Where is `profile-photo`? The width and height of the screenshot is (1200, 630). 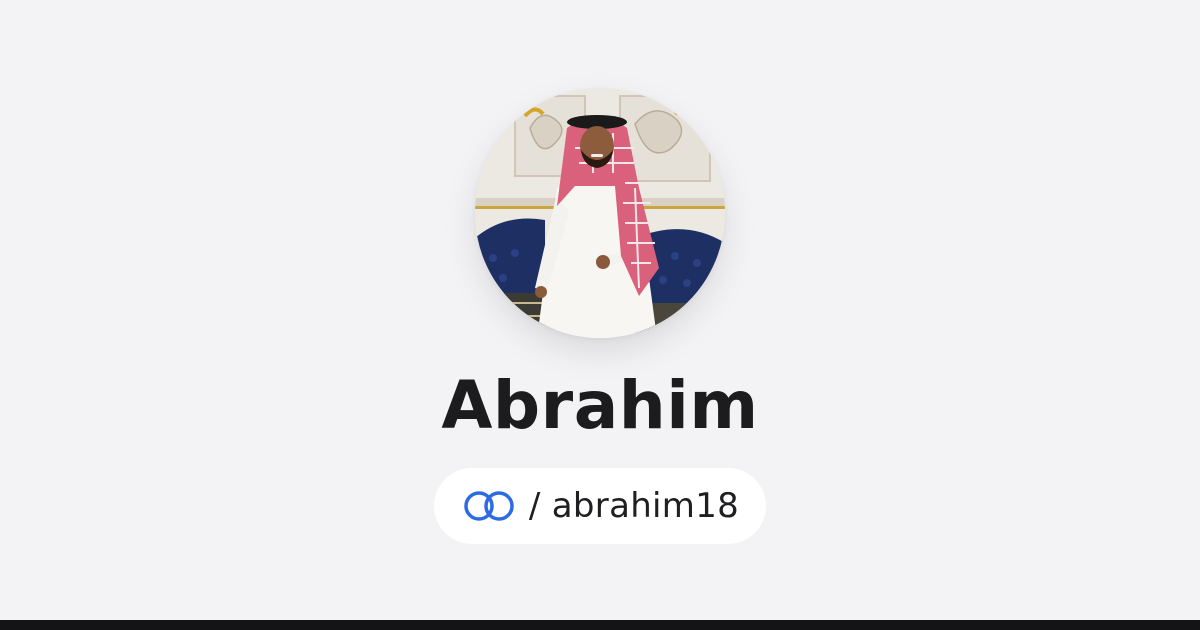 profile-photo is located at coordinates (600, 213).